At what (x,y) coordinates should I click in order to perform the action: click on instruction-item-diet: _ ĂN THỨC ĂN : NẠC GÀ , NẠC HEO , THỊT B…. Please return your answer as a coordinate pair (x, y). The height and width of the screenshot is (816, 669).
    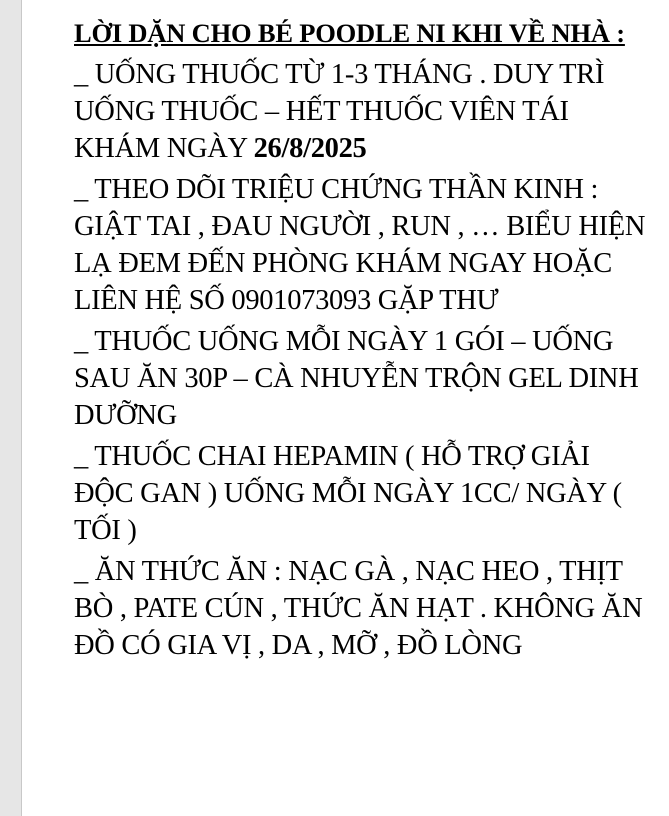
    Looking at the image, I should click on (358, 608).